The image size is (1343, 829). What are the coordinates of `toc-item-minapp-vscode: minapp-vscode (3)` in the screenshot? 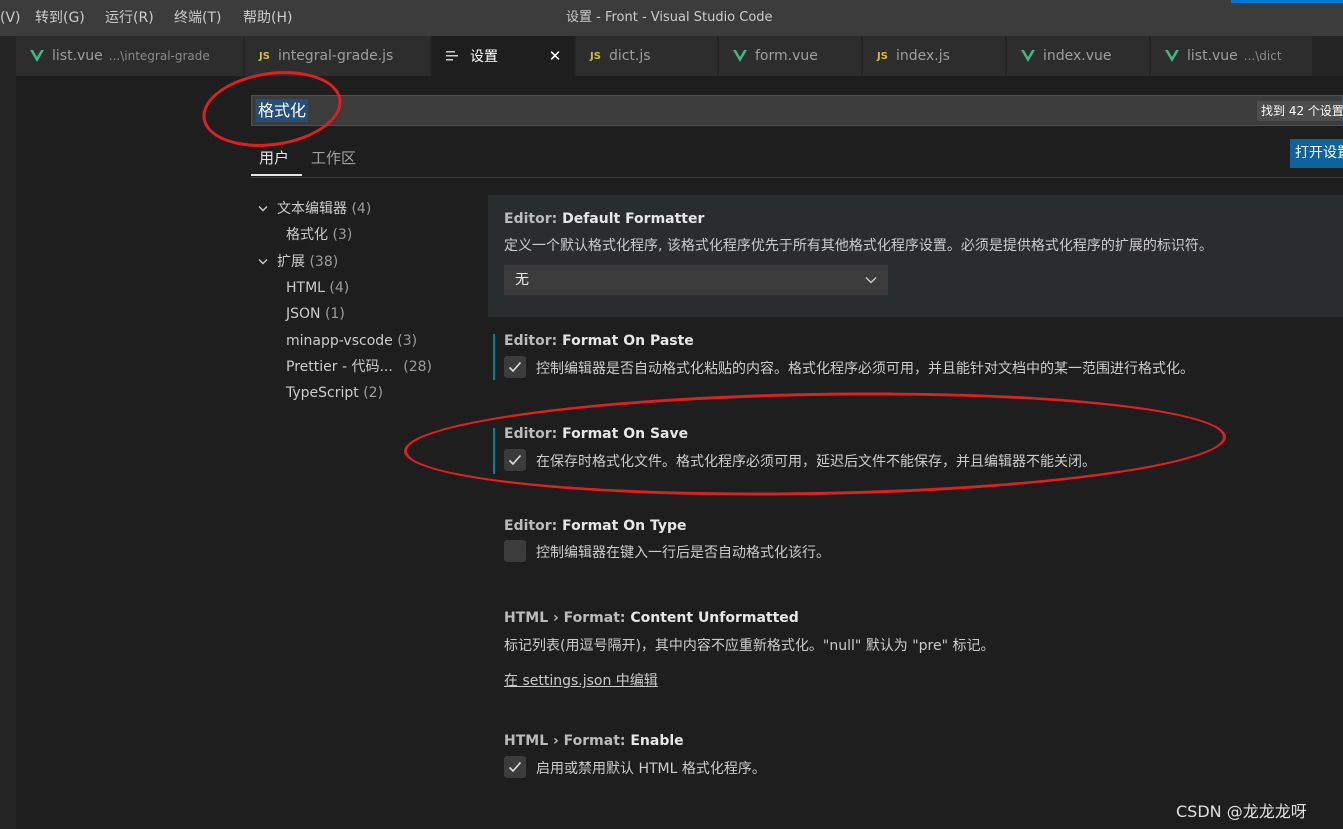 It's located at (351, 341).